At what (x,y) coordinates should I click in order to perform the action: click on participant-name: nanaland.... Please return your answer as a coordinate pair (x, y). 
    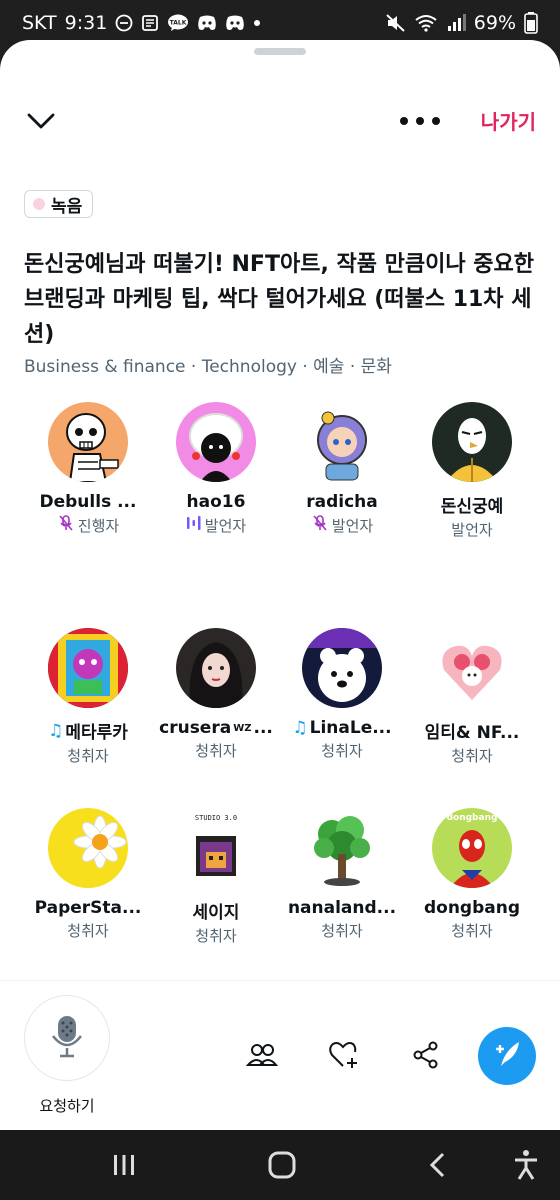
    Looking at the image, I should click on (342, 908).